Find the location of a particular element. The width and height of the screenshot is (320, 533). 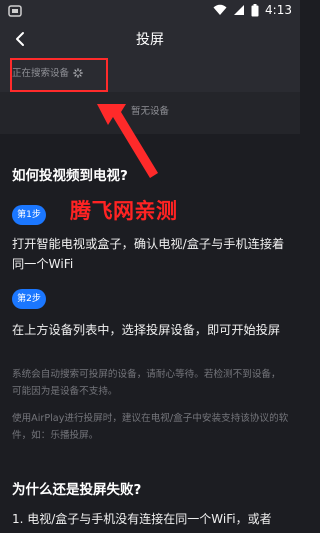

nav-bar: 投屏 is located at coordinates (150, 39).